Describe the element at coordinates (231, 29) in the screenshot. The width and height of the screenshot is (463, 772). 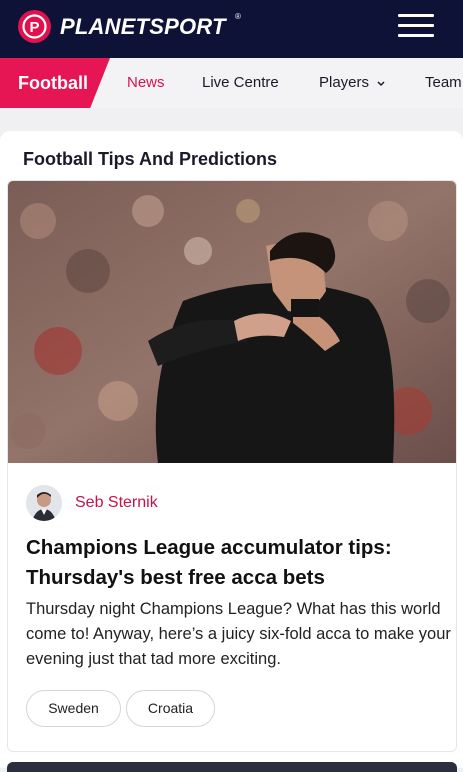
I see `site-header: P PLANETSPORT ®` at that location.